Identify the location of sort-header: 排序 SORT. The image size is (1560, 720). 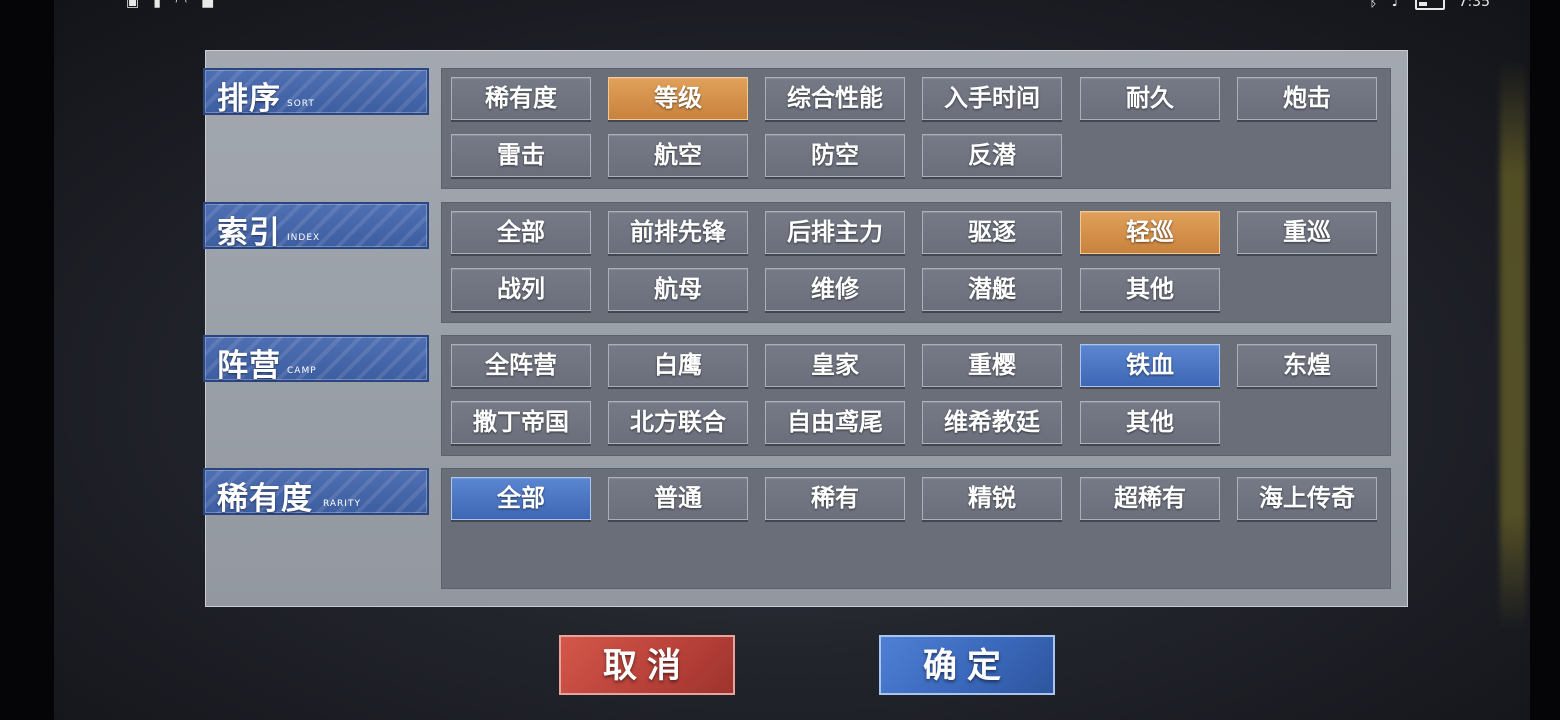
(316, 92).